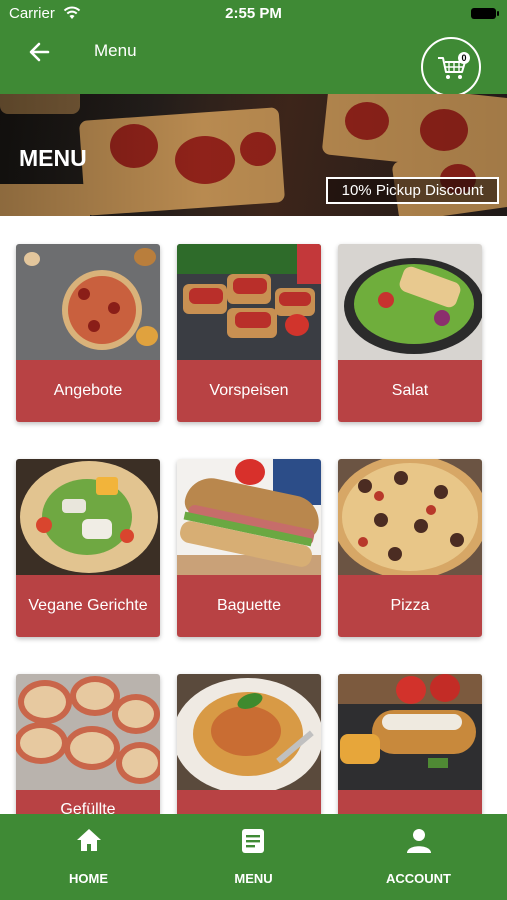 The image size is (507, 900). Describe the element at coordinates (410, 732) in the screenshot. I see `schnitzel-image` at that location.